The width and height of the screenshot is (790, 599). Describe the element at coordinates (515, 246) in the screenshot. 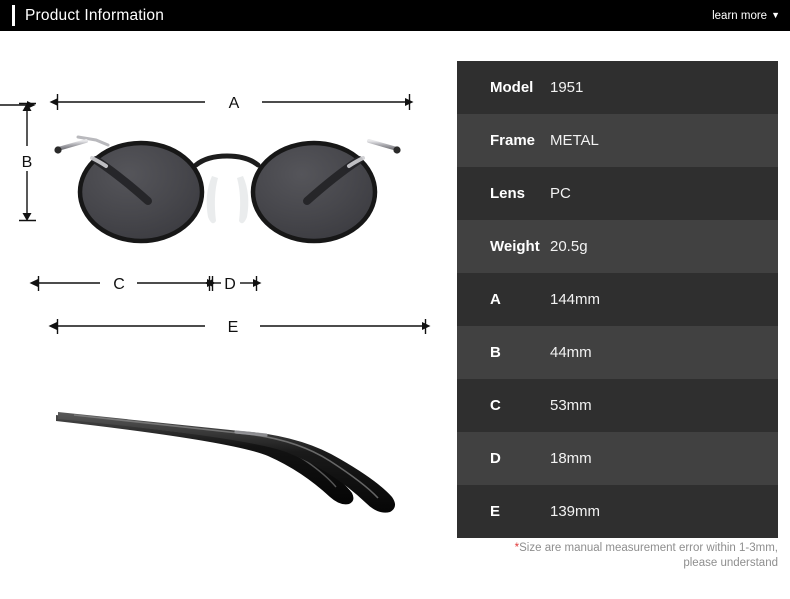

I see `spec-label: Weight` at that location.